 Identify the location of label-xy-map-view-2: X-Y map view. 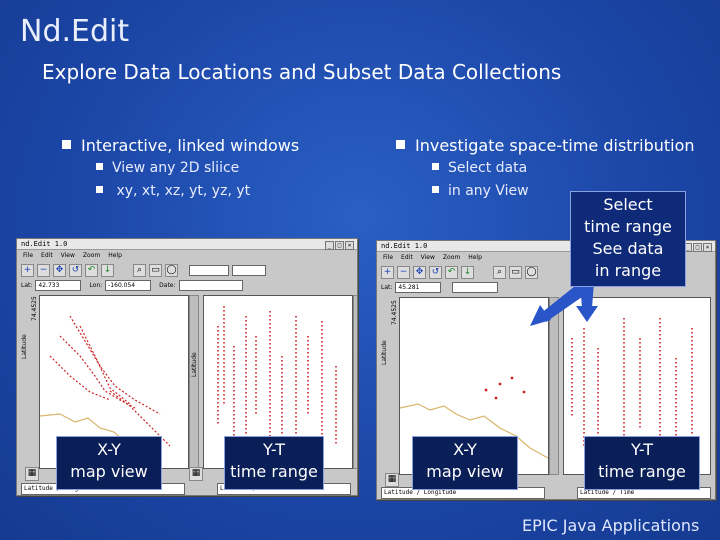
(465, 463).